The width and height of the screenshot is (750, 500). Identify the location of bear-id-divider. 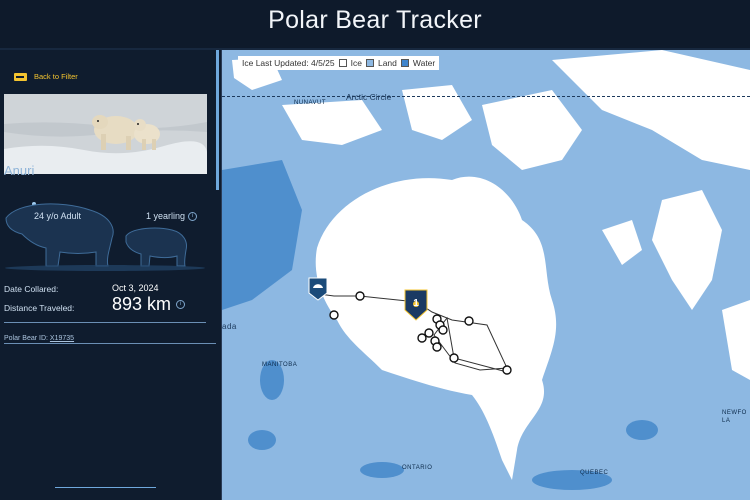
(110, 343).